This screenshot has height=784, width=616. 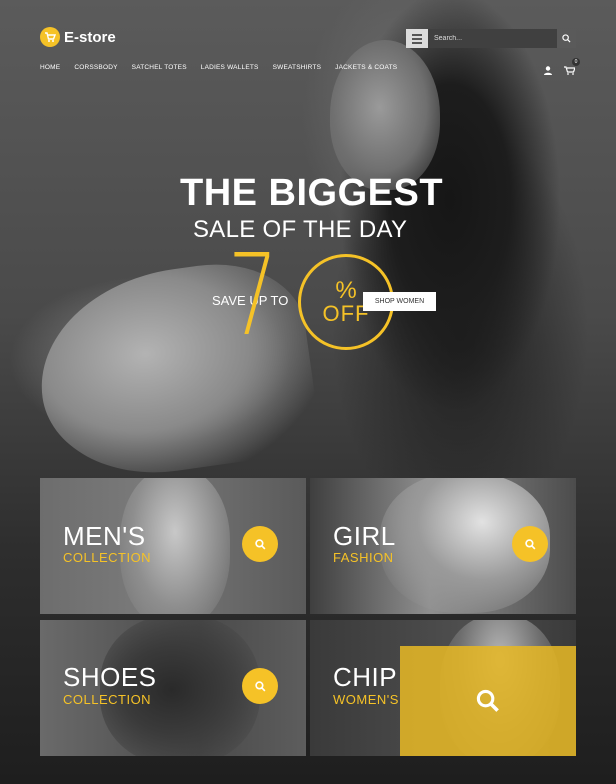 I want to click on nav-item-home: HOME, so click(x=50, y=67).